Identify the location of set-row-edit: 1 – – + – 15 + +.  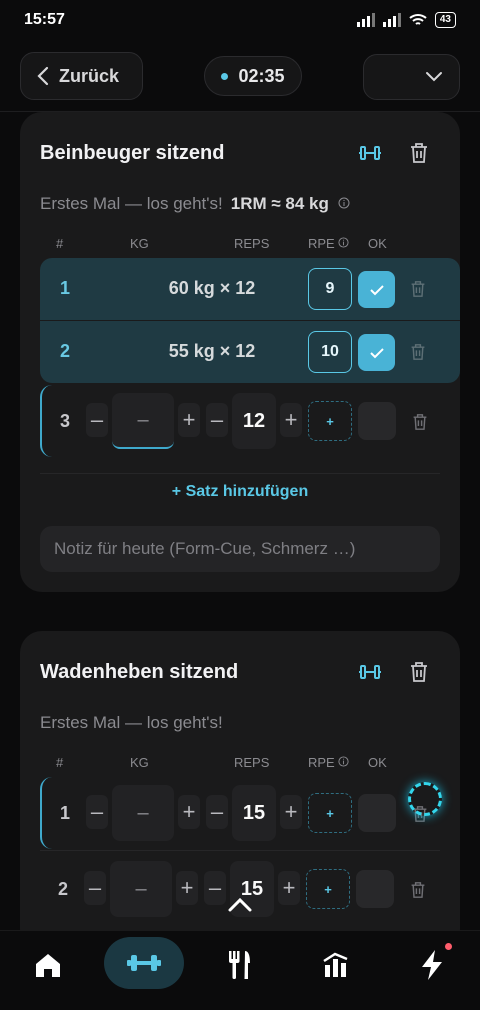
(246, 813).